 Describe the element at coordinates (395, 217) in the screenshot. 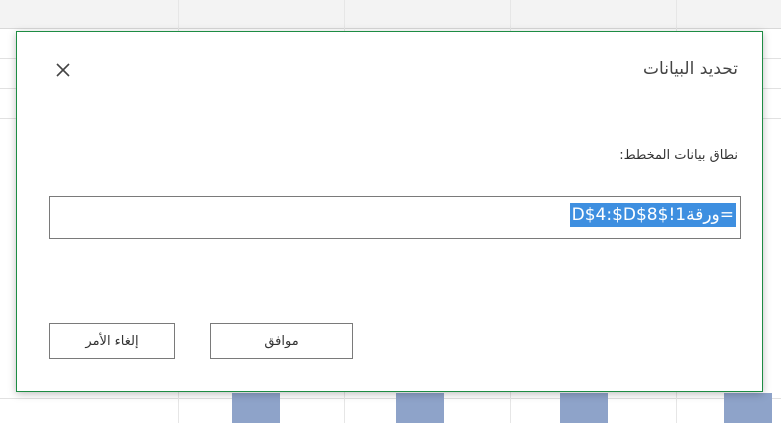

I see `chart-data-range-input: =ورقة1!$D$4:$D$8` at that location.